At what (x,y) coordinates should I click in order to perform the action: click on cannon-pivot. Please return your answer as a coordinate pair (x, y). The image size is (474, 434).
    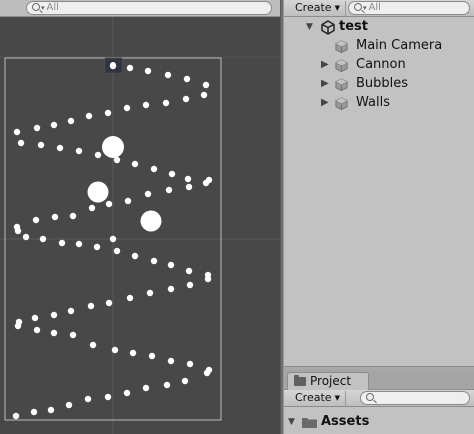
    Looking at the image, I should click on (113, 65).